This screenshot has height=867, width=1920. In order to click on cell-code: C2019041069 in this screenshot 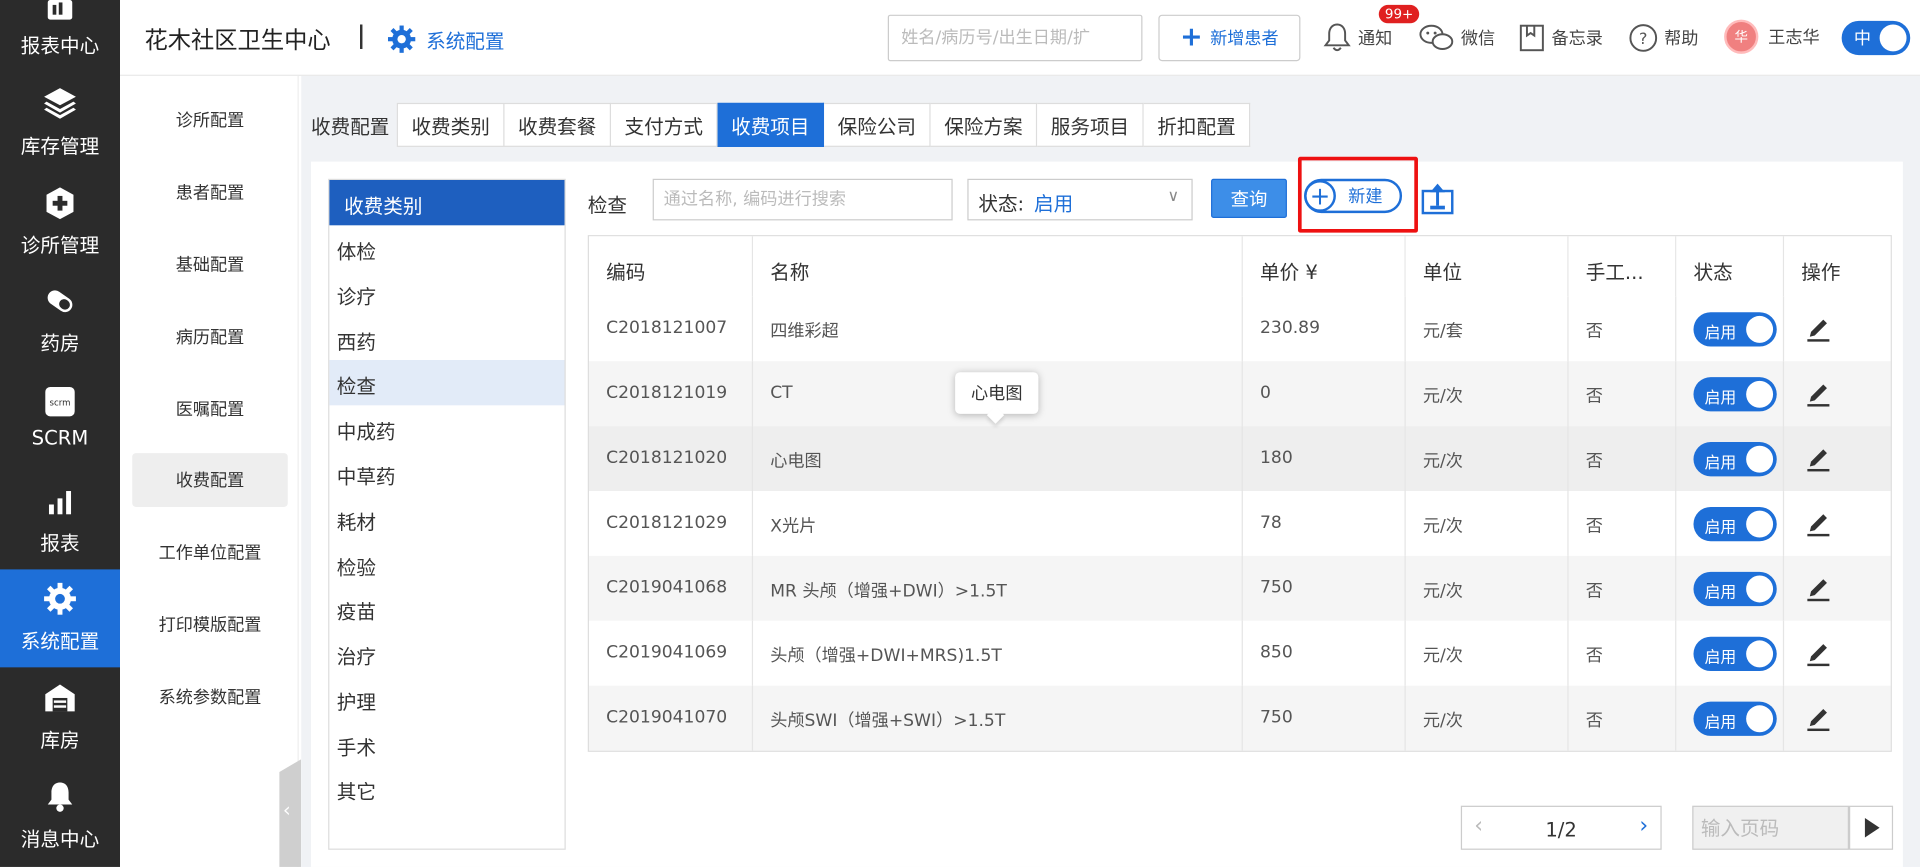, I will do `click(671, 653)`.